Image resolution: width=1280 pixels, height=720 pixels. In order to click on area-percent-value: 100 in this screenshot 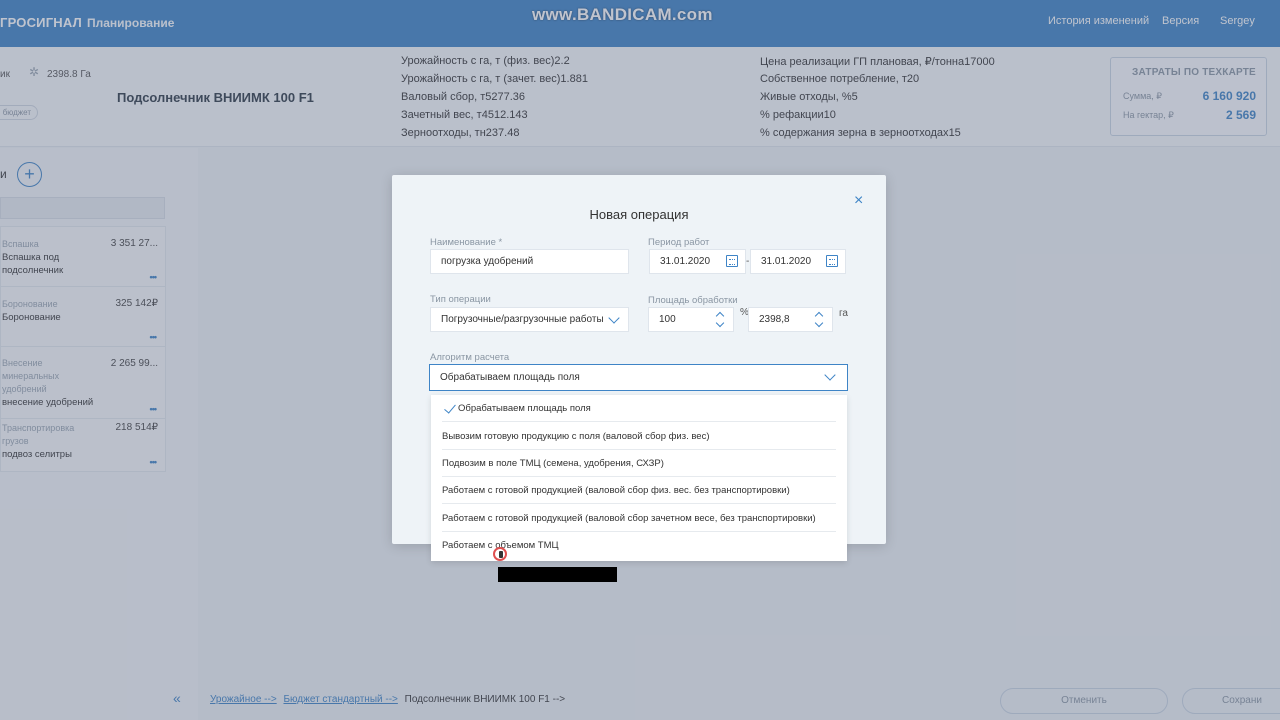, I will do `click(667, 319)`.